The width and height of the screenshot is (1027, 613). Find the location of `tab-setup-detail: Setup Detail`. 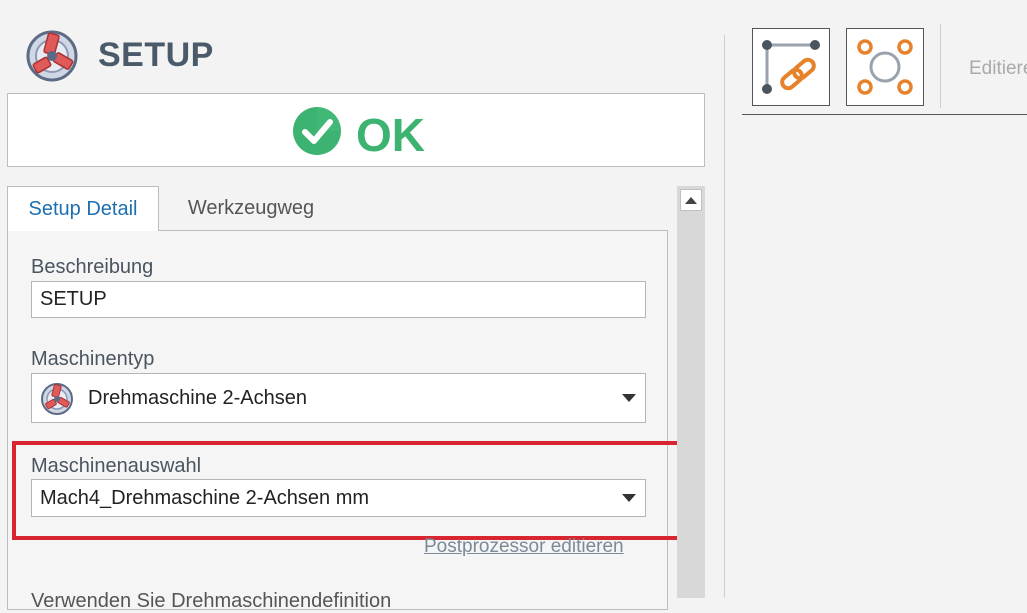

tab-setup-detail: Setup Detail is located at coordinates (83, 208).